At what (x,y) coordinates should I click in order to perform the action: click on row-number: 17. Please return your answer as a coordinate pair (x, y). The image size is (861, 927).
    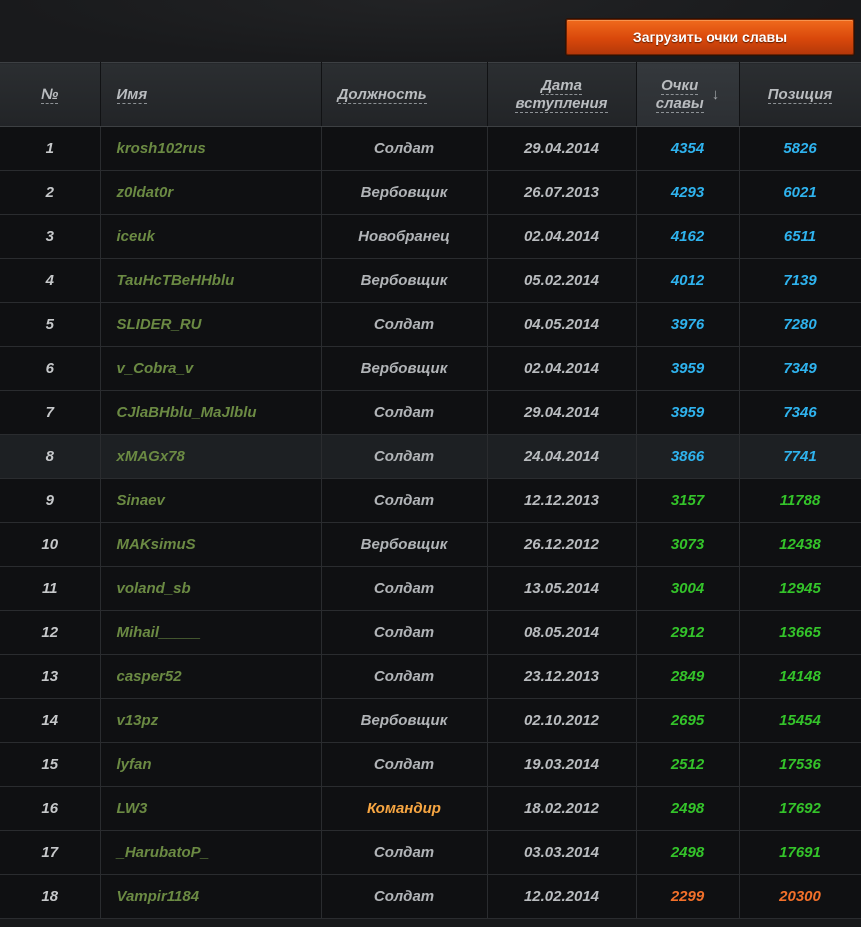
    Looking at the image, I should click on (50, 852).